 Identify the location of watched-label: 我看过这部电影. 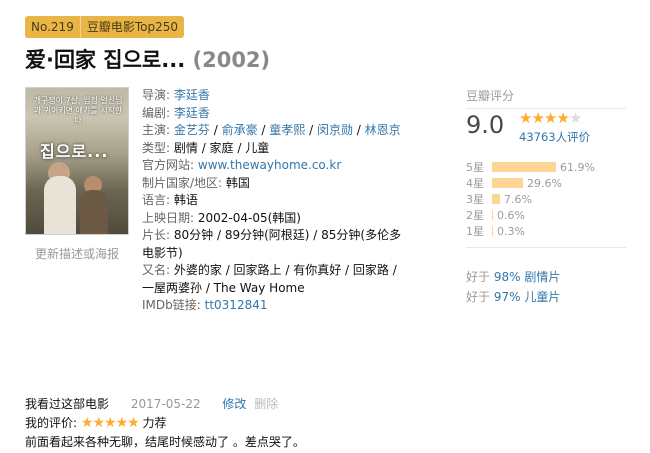
(67, 404).